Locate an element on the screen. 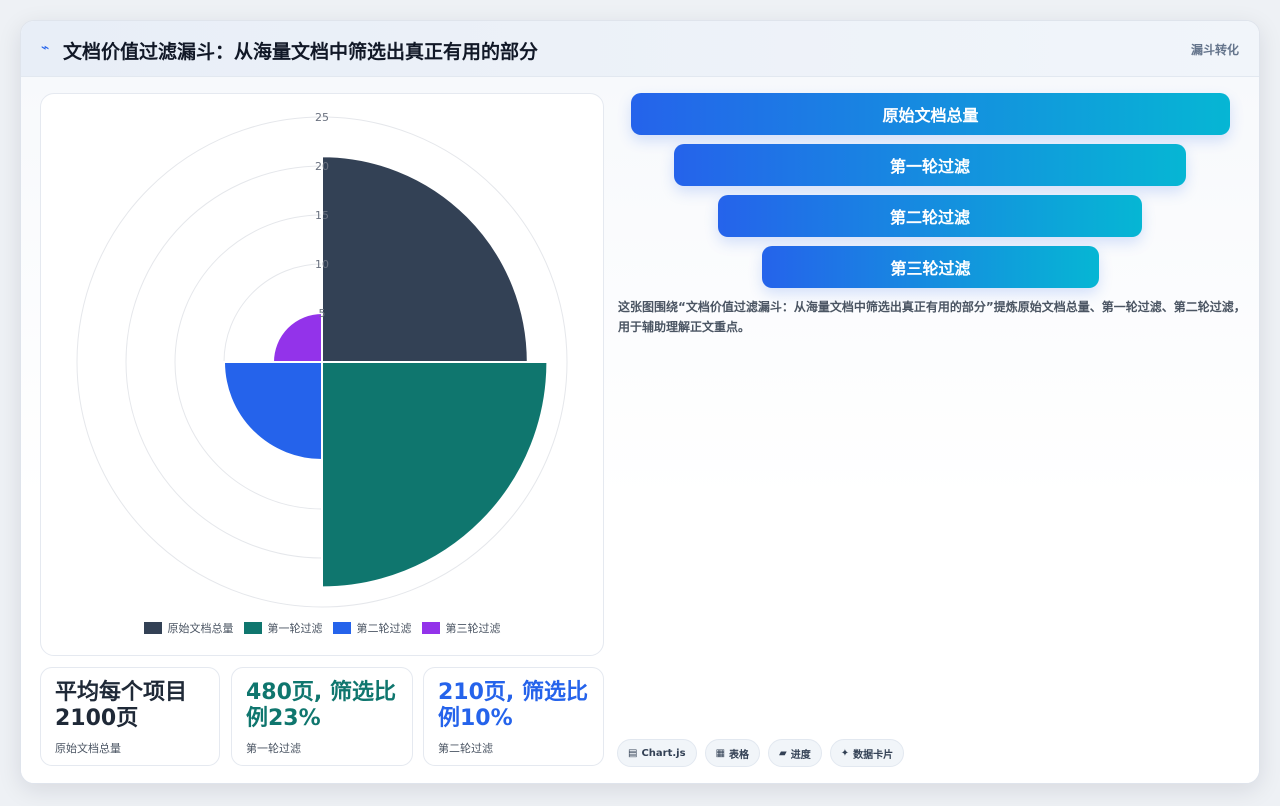 This screenshot has height=806, width=1280. funnel-step-1: 原始文档总量 is located at coordinates (930, 114).